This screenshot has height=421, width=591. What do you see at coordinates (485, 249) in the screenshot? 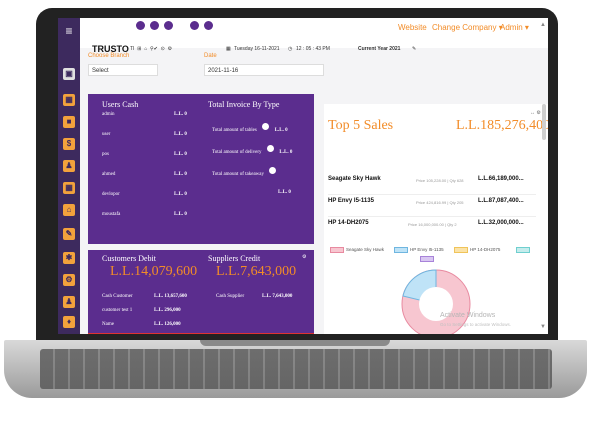
I see `legend-label-3: HP 14-DH2075` at bounding box center [485, 249].